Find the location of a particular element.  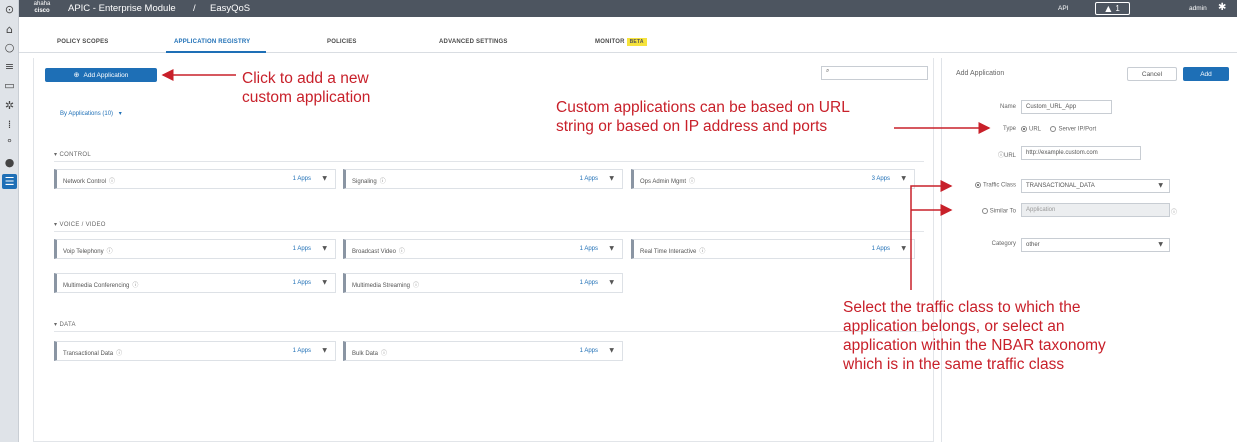

note-line: application belongs, or select an is located at coordinates (954, 326).